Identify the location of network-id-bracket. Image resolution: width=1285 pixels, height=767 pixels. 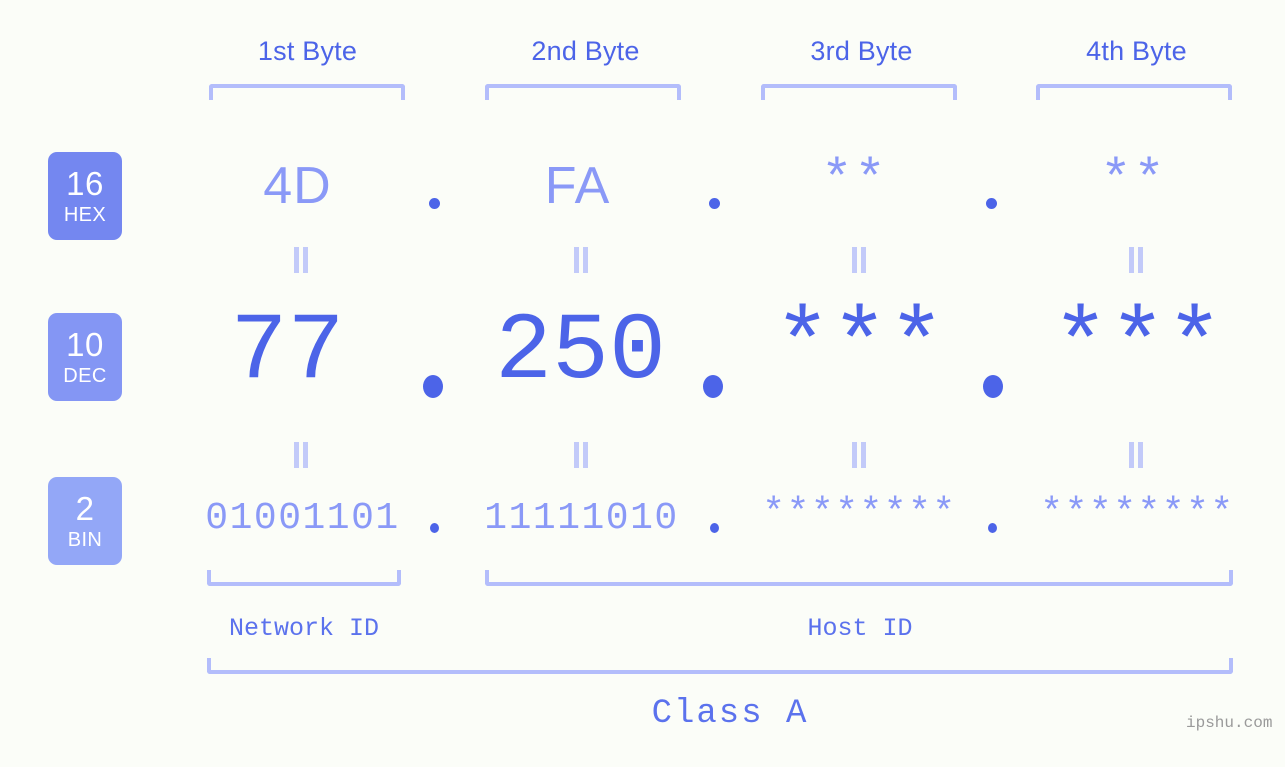
(304, 578).